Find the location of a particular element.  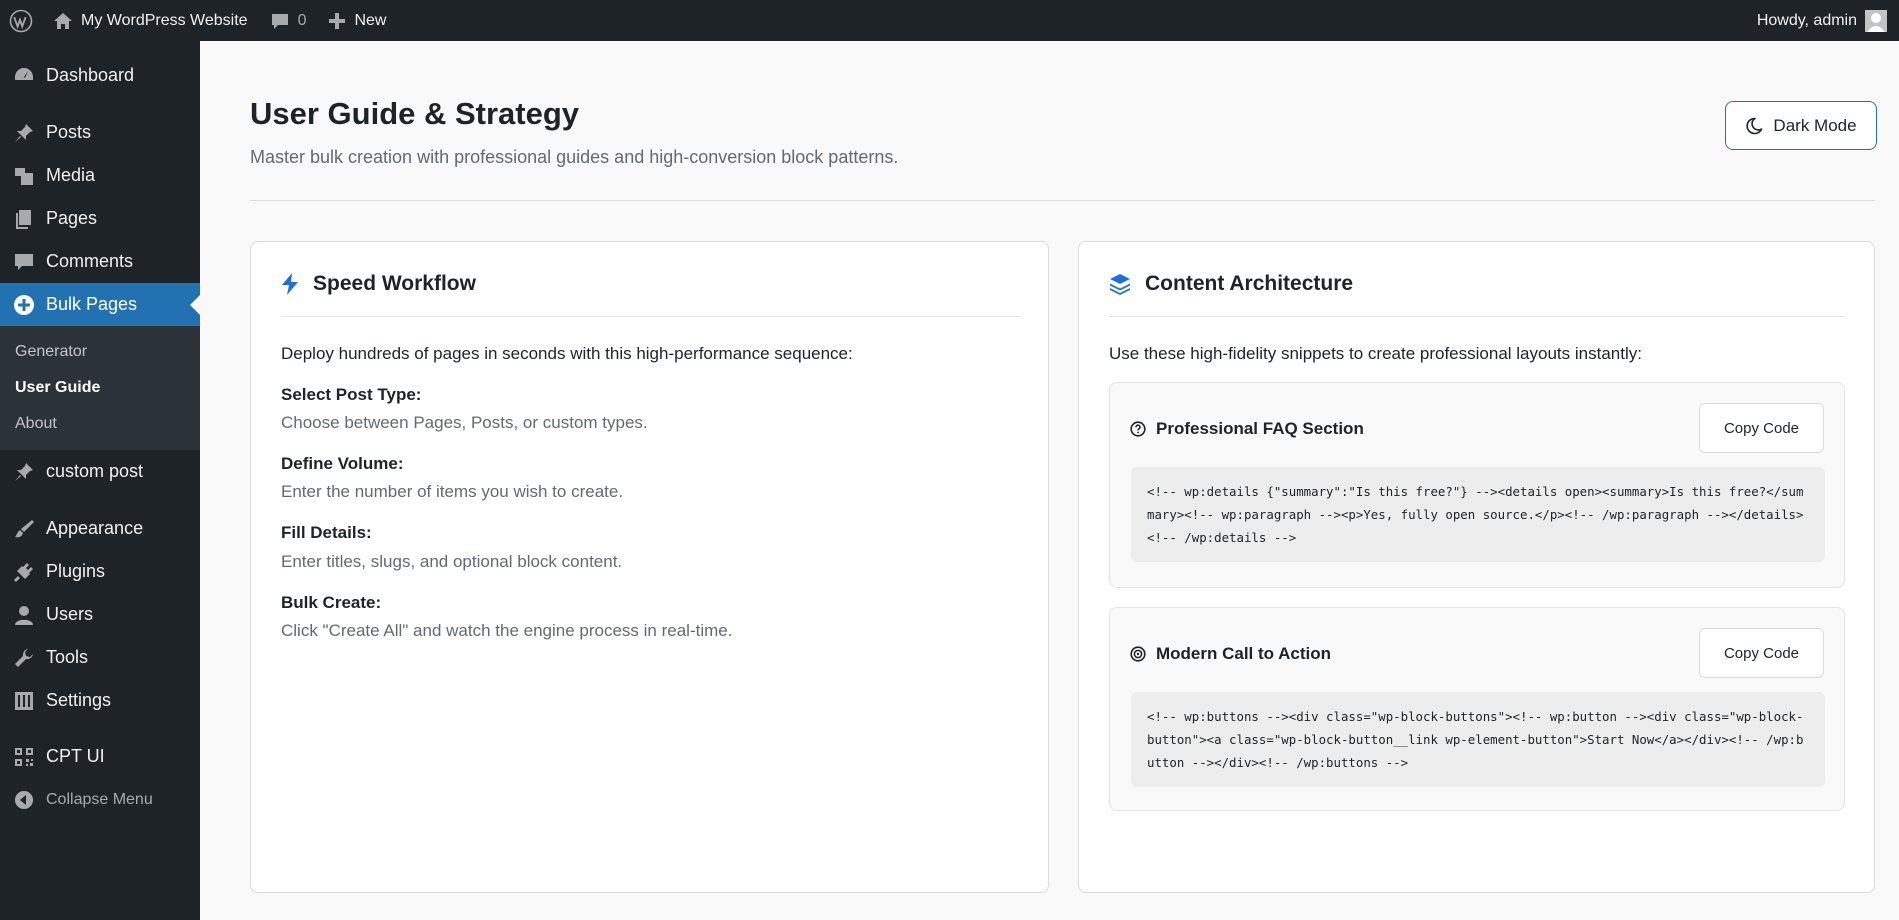

card-title: Content Architecture is located at coordinates (1249, 283).